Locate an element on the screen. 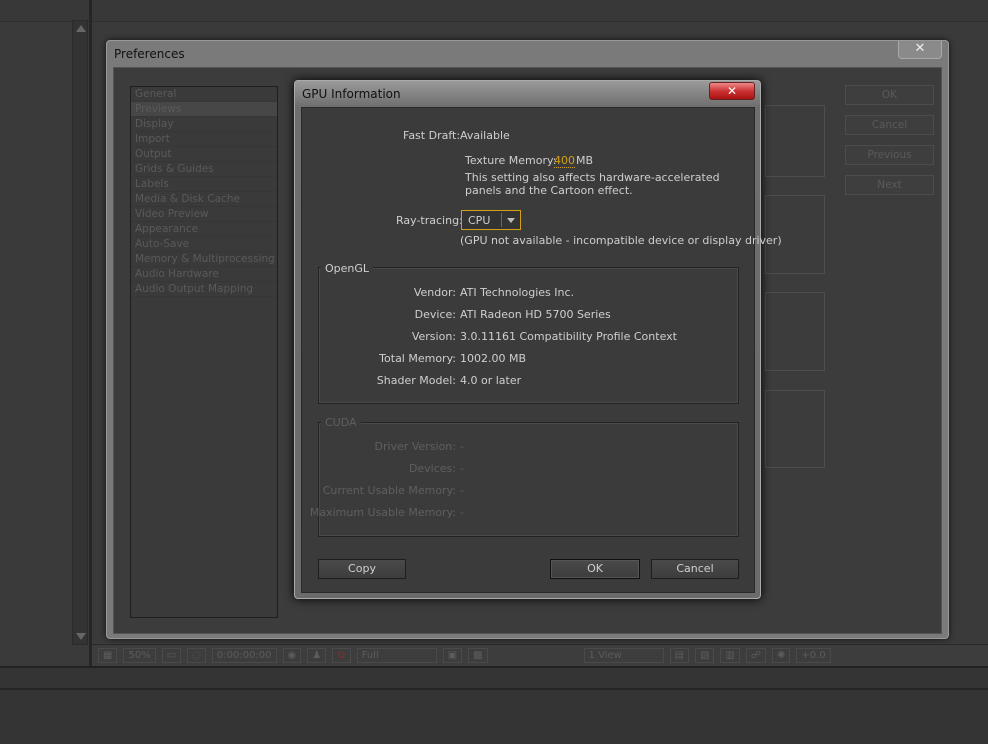 The image size is (988, 744). category-general: General is located at coordinates (204, 94).